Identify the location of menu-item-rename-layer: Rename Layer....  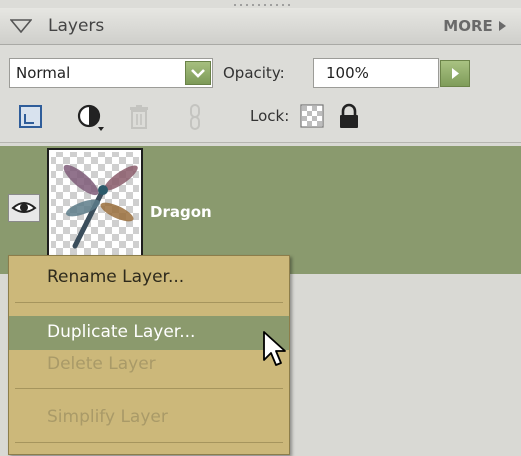
(149, 278).